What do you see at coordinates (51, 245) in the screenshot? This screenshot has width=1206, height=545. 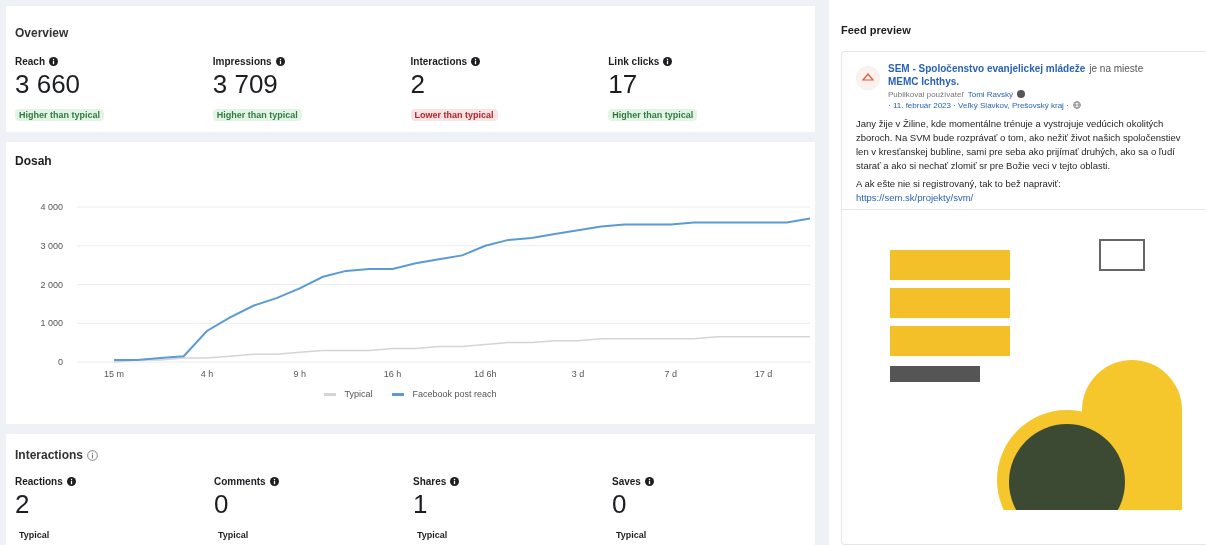 I see `y-tick-label: 3 000` at bounding box center [51, 245].